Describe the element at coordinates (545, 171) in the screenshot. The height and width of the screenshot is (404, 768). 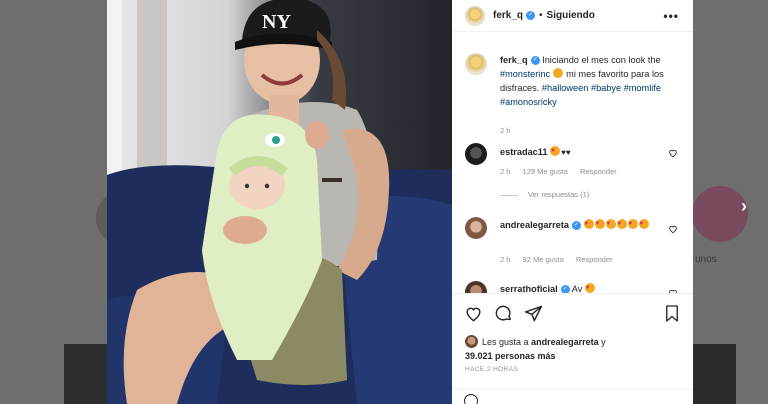
I see `comment-likes: 129 Me gusta` at that location.